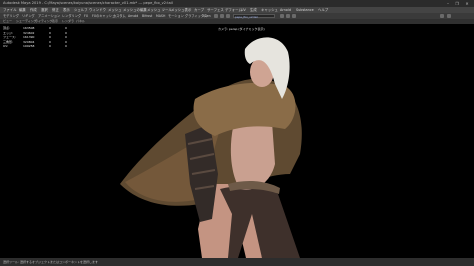 Image resolution: width=474 pixels, height=266 pixels. Describe the element at coordinates (282, 16) in the screenshot. I see `move-tool-icon` at that location.